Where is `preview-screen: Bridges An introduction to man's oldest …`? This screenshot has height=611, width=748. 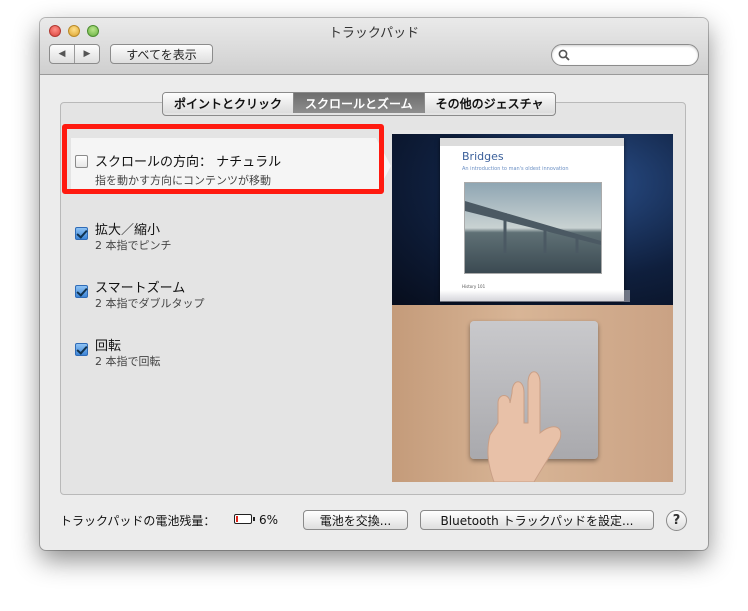 preview-screen: Bridges An introduction to man's oldest … is located at coordinates (532, 217).